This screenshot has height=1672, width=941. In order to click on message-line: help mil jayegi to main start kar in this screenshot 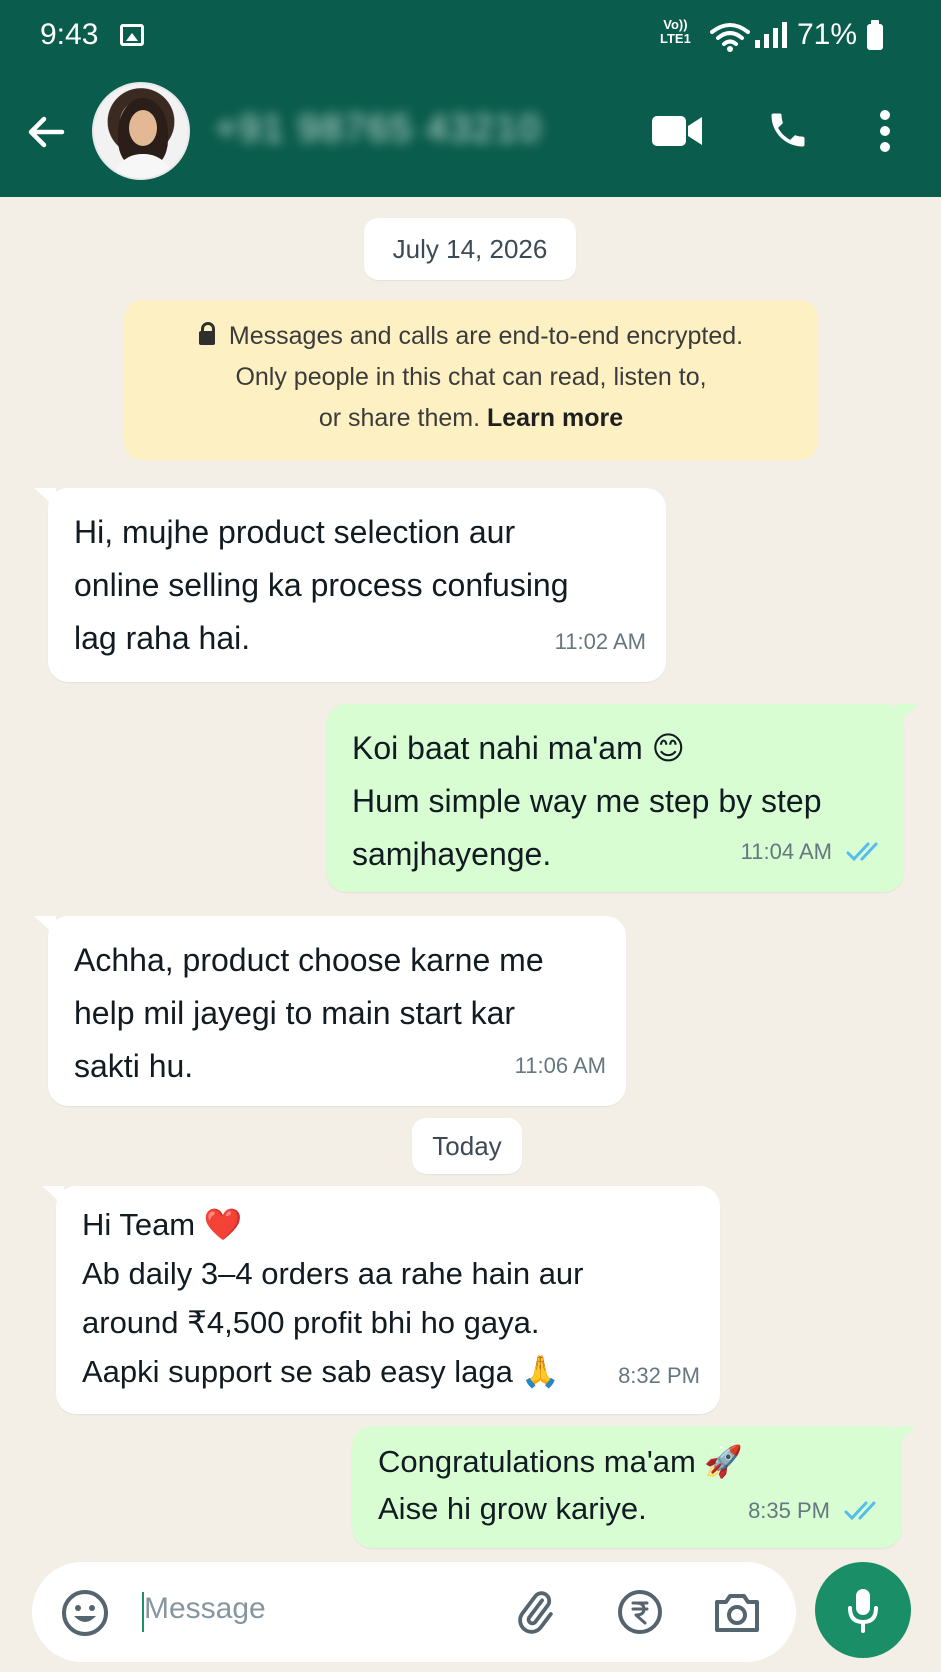, I will do `click(295, 1013)`.